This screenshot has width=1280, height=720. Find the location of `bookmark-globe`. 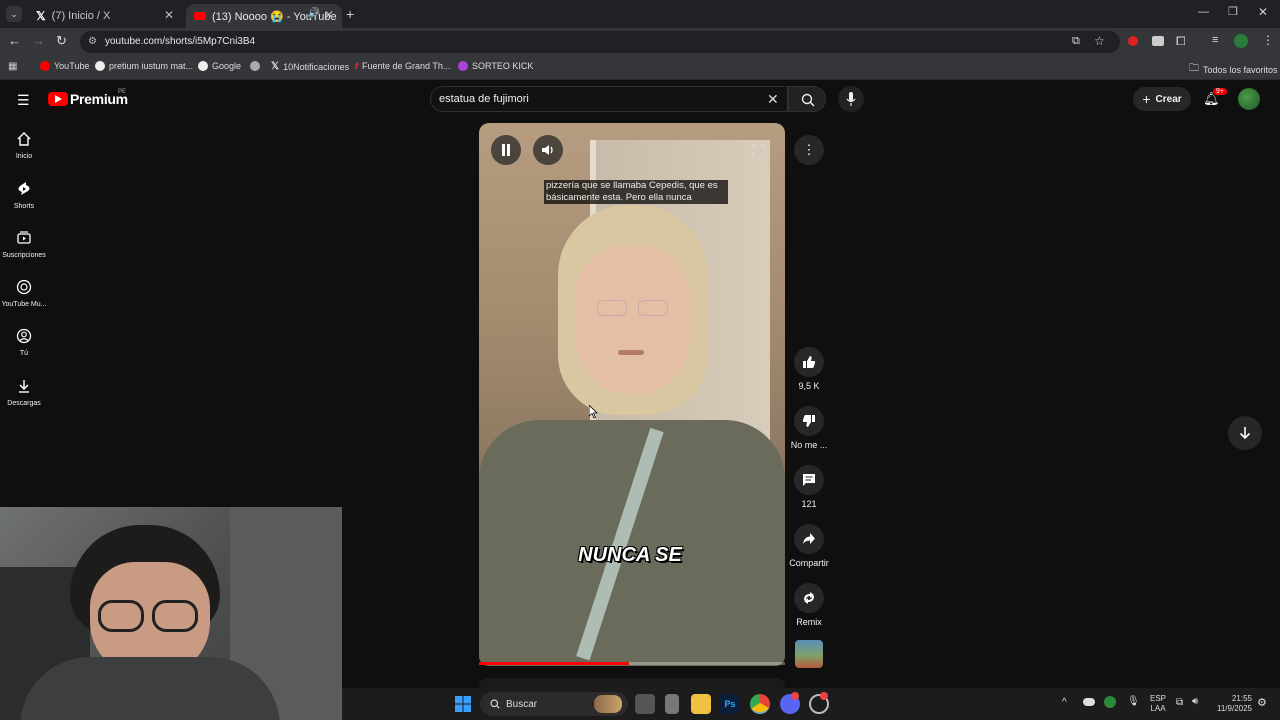

bookmark-globe is located at coordinates (255, 66).